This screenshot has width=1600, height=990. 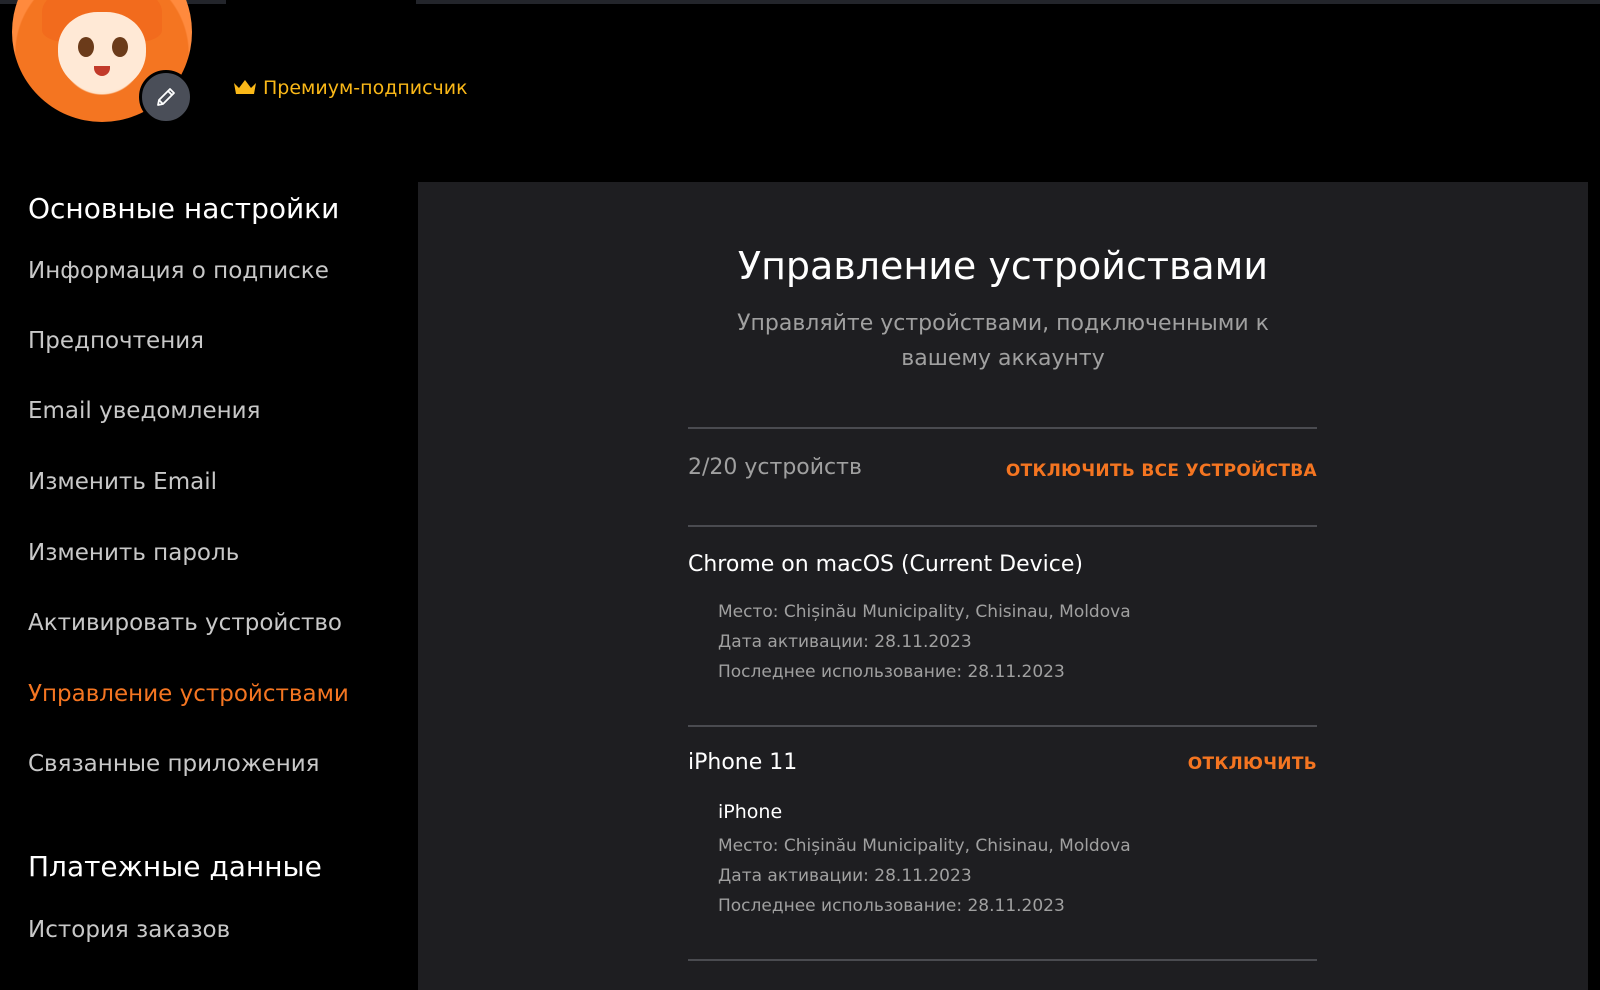 What do you see at coordinates (800, 2) in the screenshot?
I see `top-progress-strip` at bounding box center [800, 2].